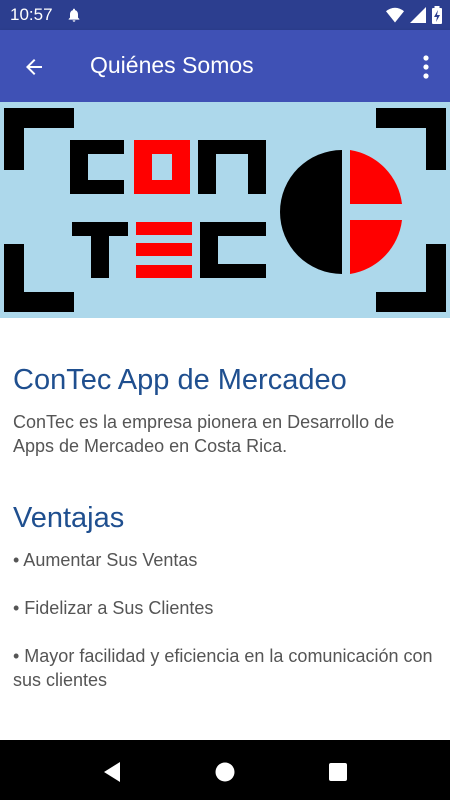  What do you see at coordinates (225, 15) in the screenshot?
I see `status-bar: 10:57` at bounding box center [225, 15].